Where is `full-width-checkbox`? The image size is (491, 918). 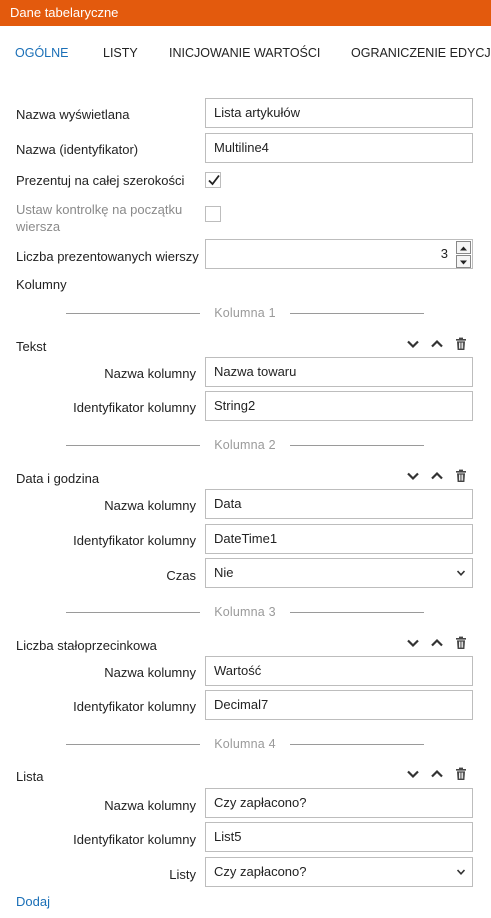 full-width-checkbox is located at coordinates (213, 180).